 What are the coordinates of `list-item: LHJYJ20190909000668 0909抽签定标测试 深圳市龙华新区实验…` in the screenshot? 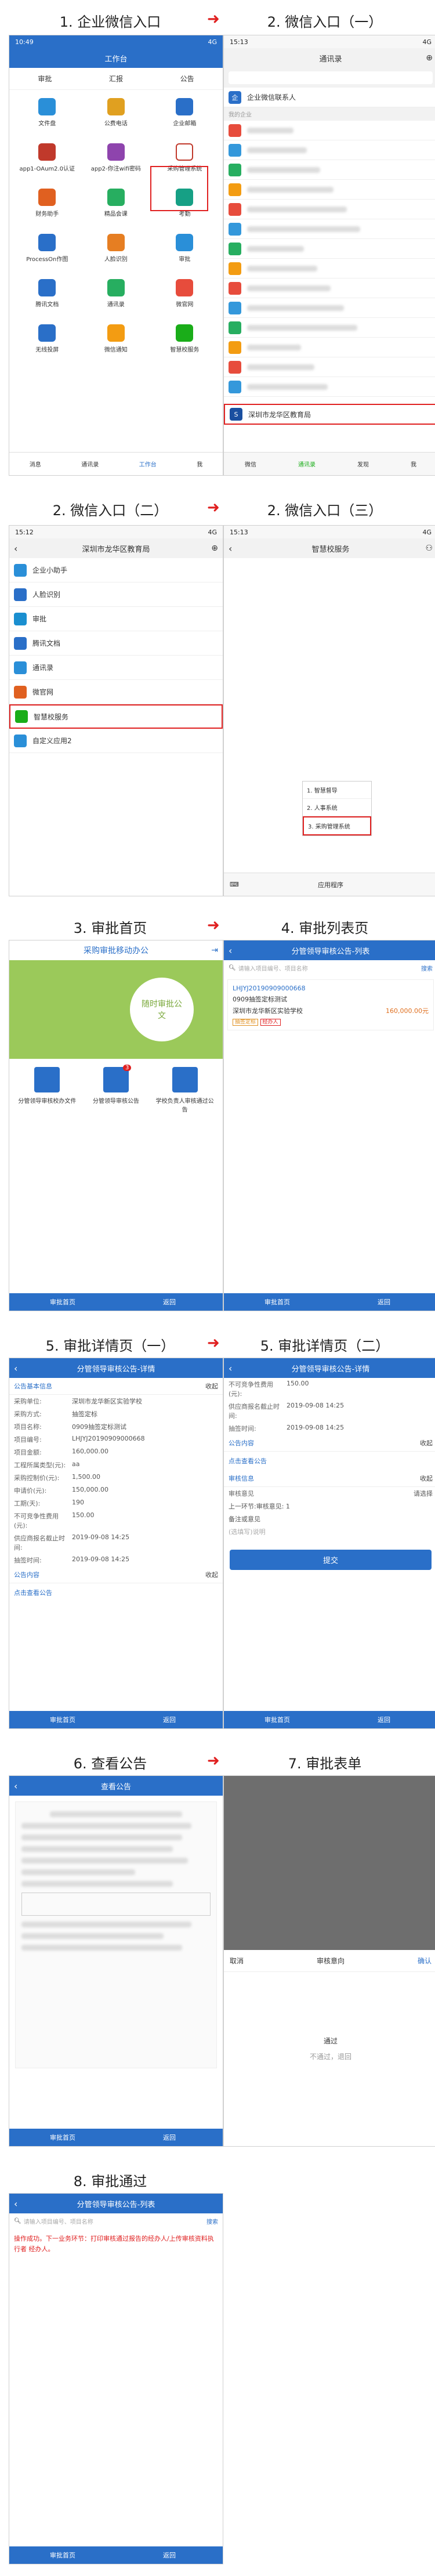 It's located at (330, 1004).